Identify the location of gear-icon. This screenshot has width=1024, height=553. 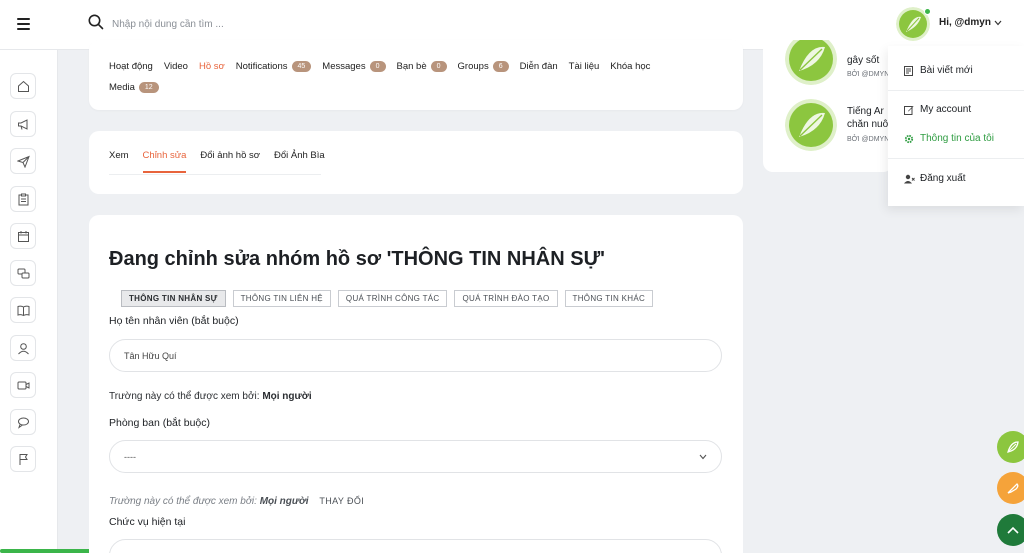
(910, 139).